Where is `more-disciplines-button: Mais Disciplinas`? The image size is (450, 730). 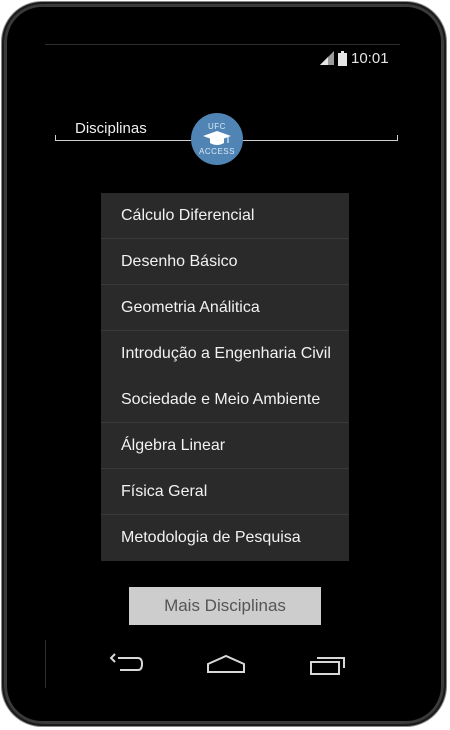
more-disciplines-button: Mais Disciplinas is located at coordinates (225, 606).